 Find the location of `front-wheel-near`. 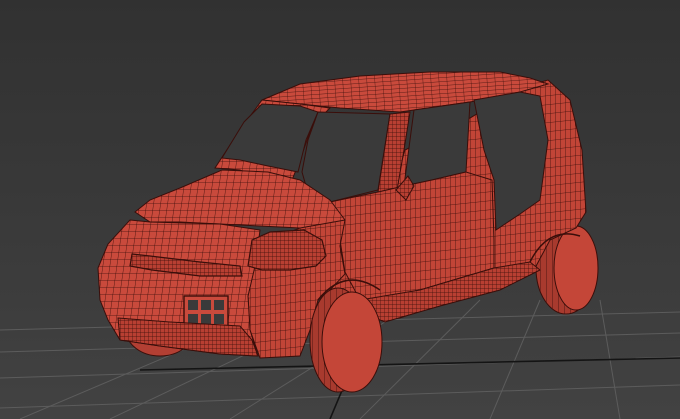

front-wheel-near is located at coordinates (346, 340).